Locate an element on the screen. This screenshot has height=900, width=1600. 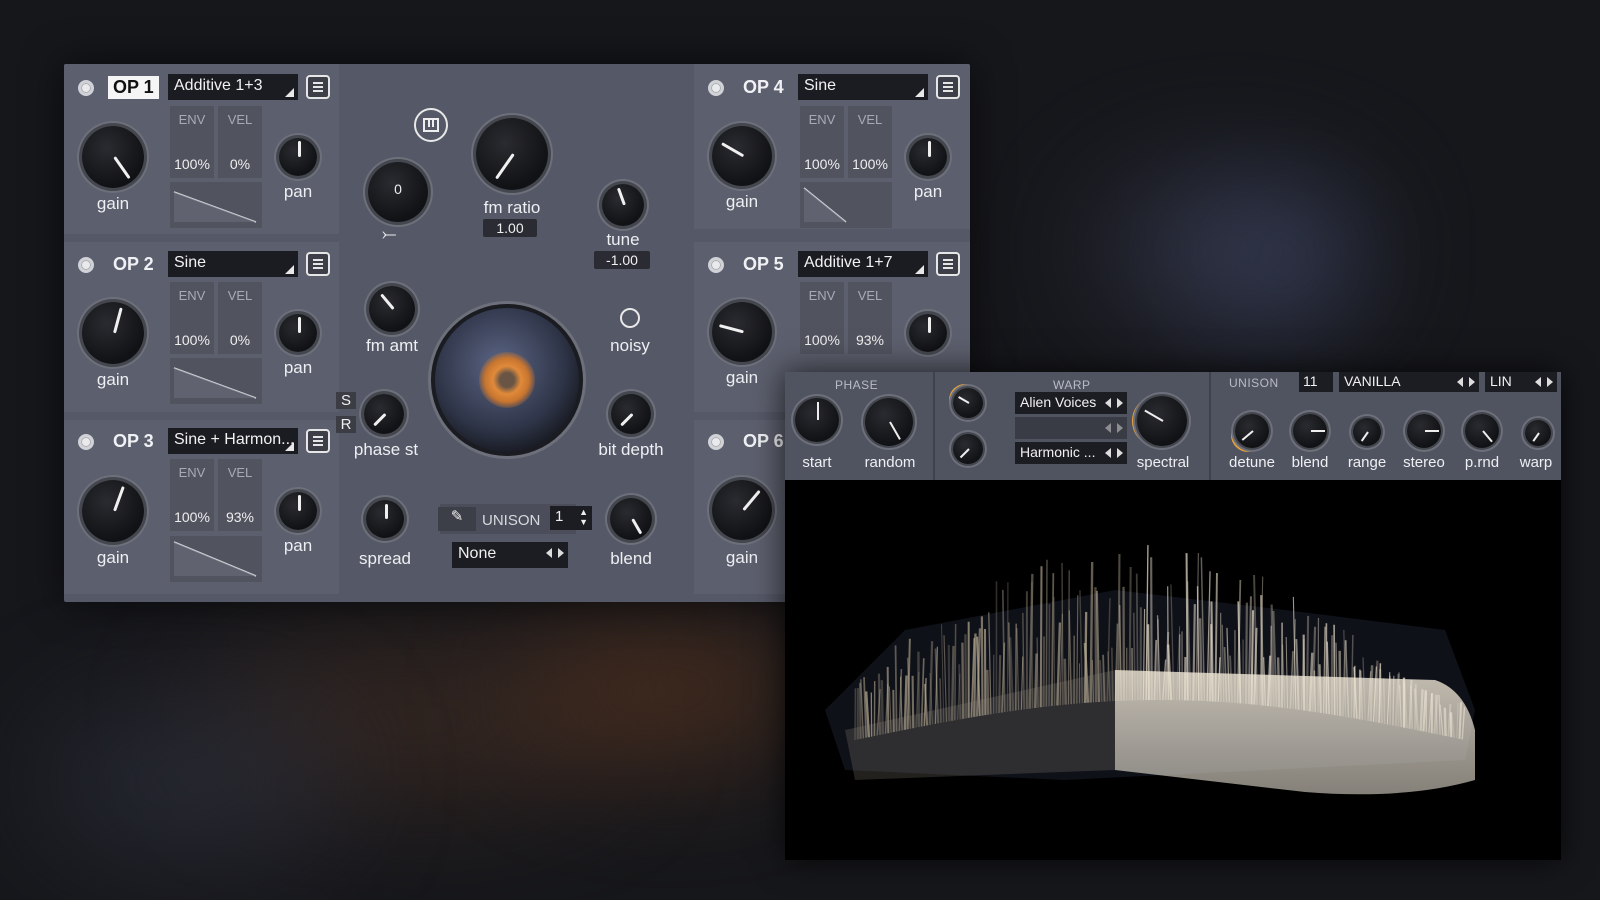
unison-warp-knob is located at coordinates (1538, 433).